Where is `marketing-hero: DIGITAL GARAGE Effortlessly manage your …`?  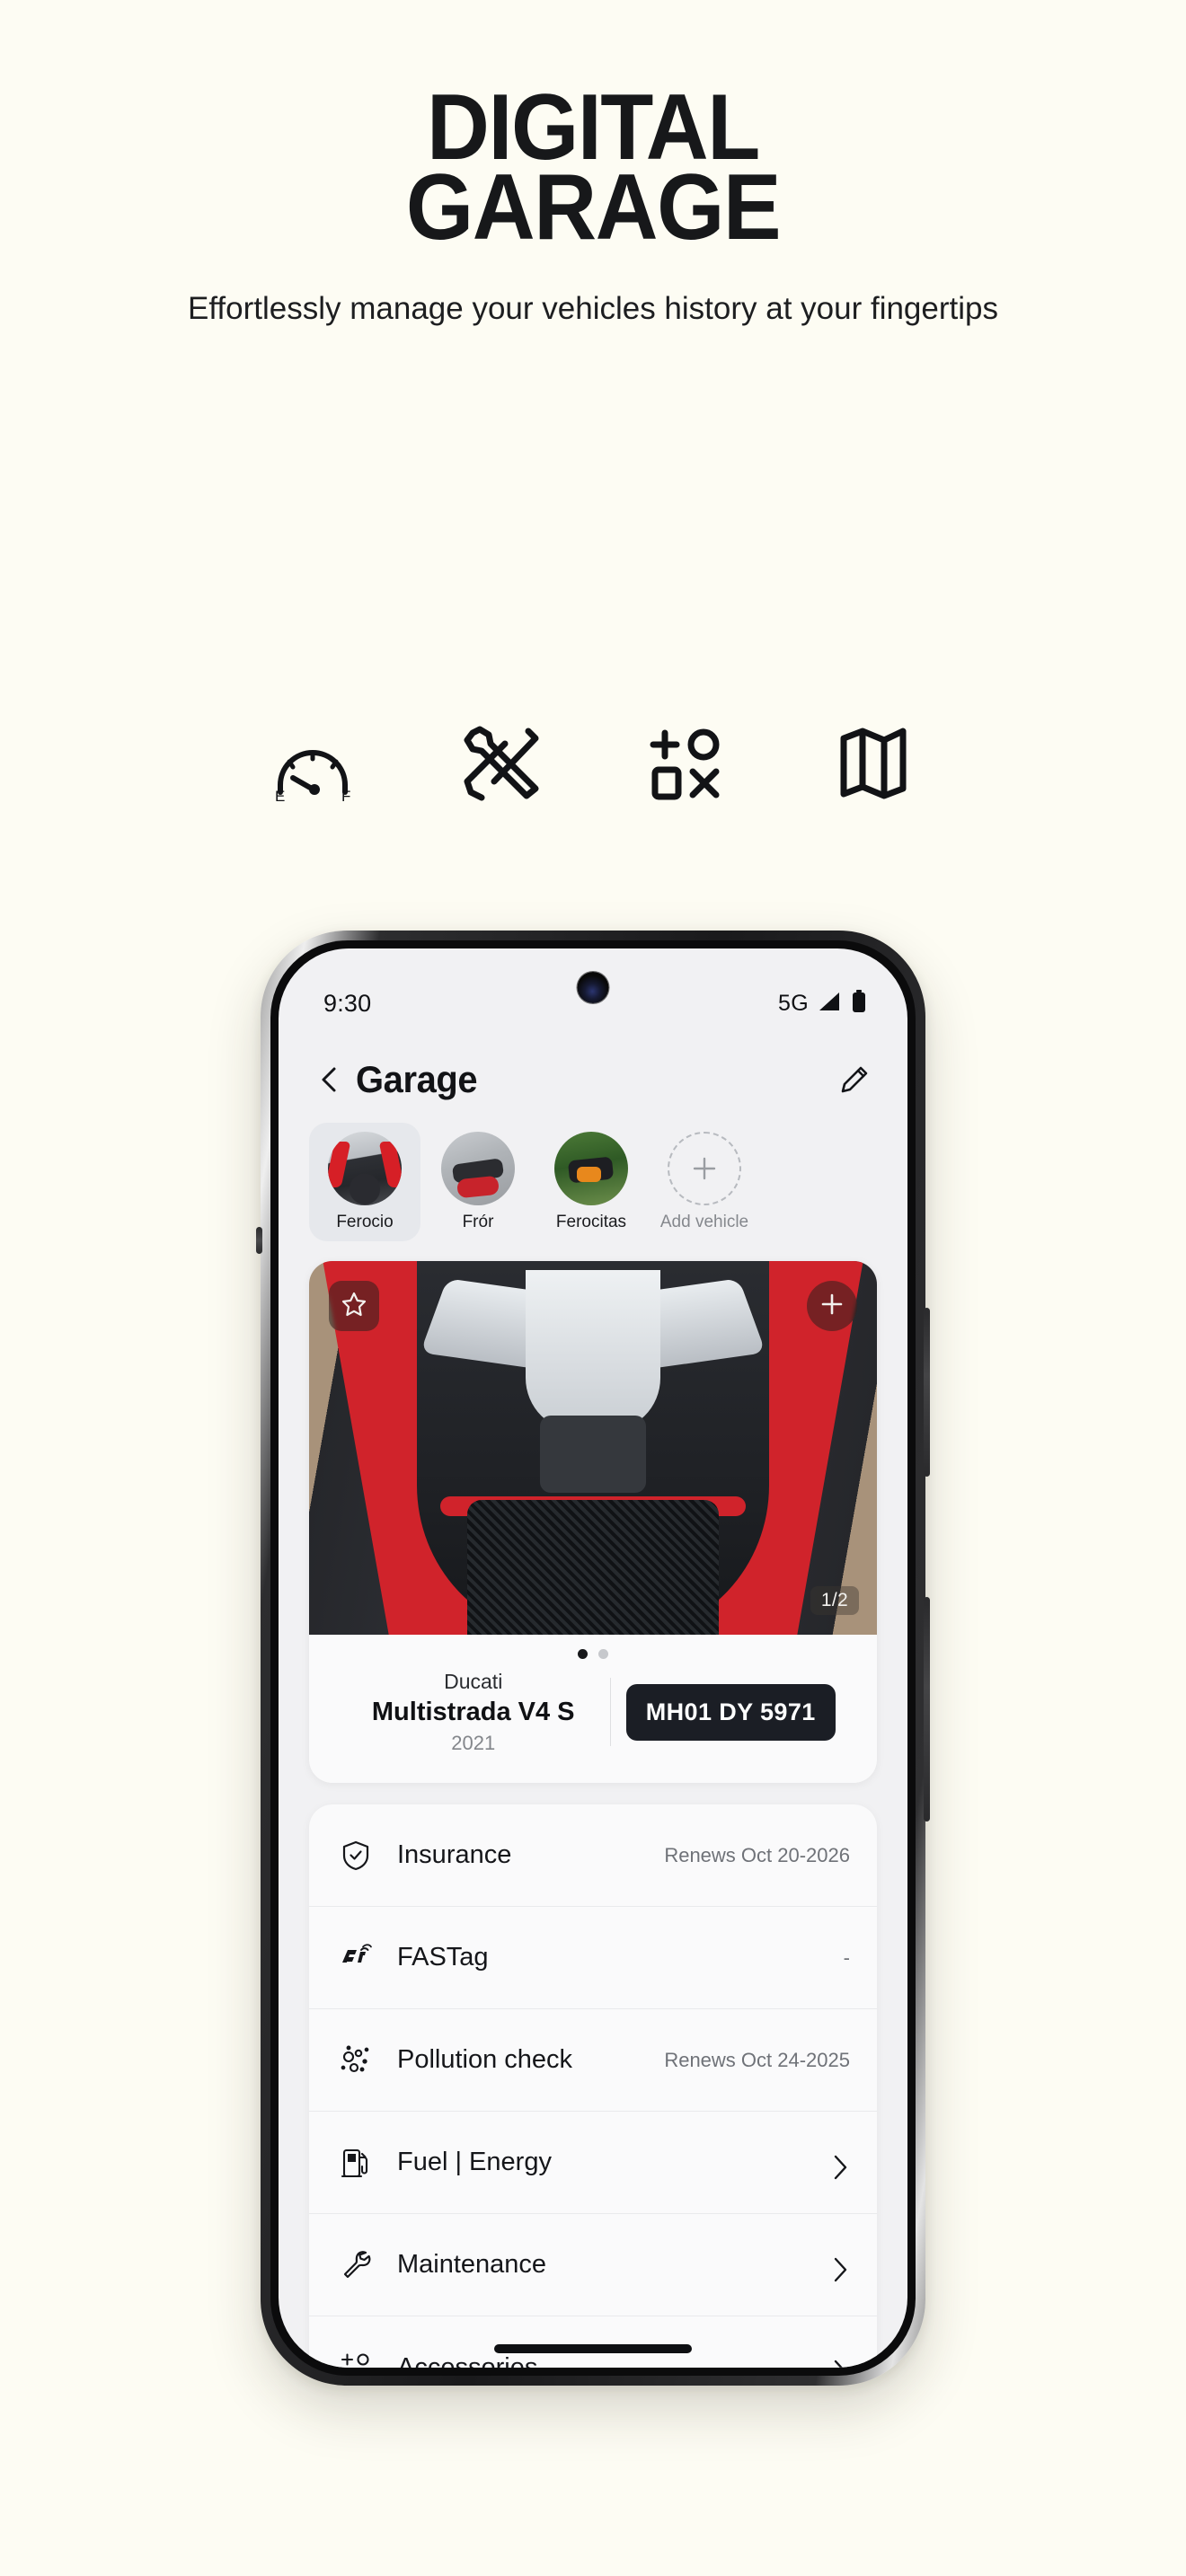
marketing-hero: DIGITAL GARAGE Effortlessly manage your … is located at coordinates (593, 164).